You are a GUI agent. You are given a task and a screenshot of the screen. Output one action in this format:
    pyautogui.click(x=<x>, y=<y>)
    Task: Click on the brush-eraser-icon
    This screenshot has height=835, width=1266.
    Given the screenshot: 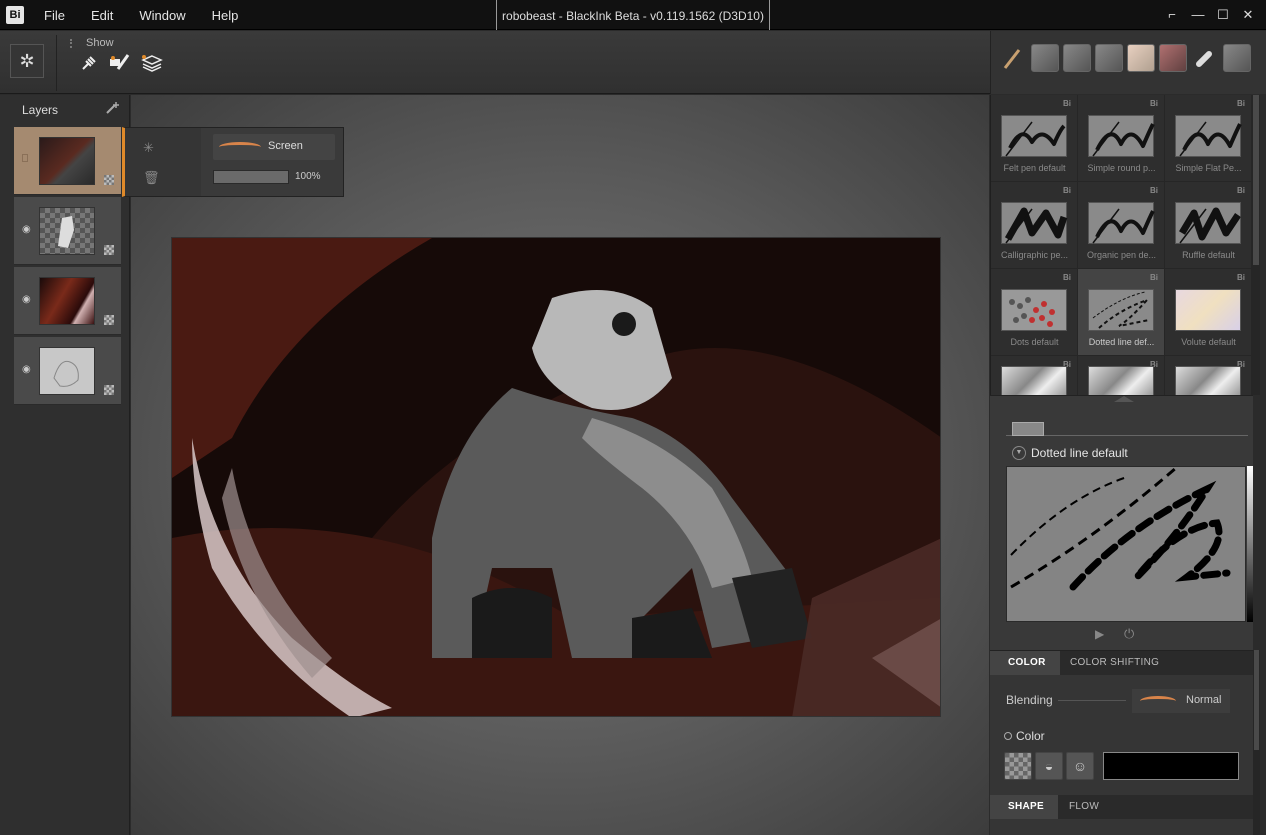 What is the action you would take?
    pyautogui.click(x=119, y=64)
    